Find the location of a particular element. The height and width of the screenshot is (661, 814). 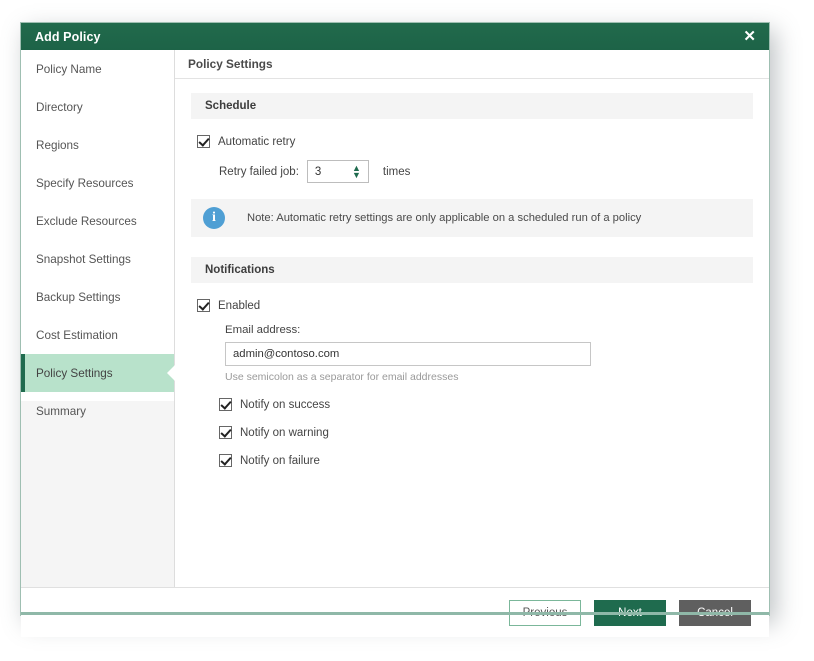

times-label: times is located at coordinates (396, 171).